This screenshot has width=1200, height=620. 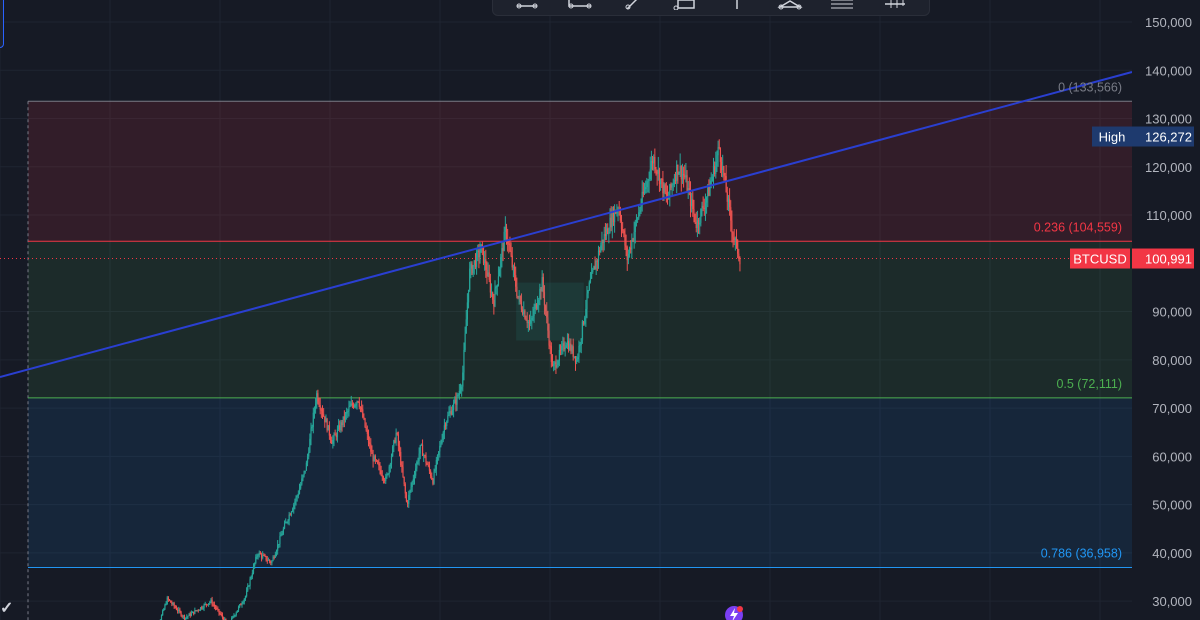 I want to click on alert-icon, so click(x=734, y=611).